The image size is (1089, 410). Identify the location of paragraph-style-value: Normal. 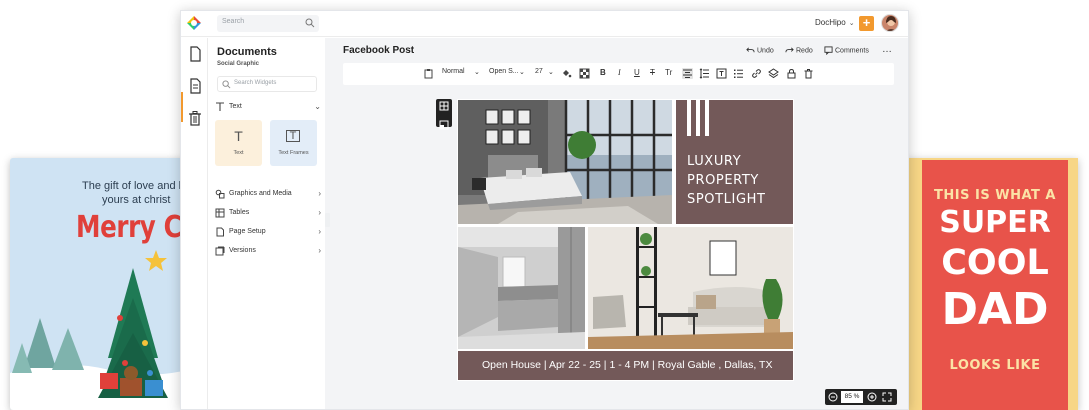
(453, 71).